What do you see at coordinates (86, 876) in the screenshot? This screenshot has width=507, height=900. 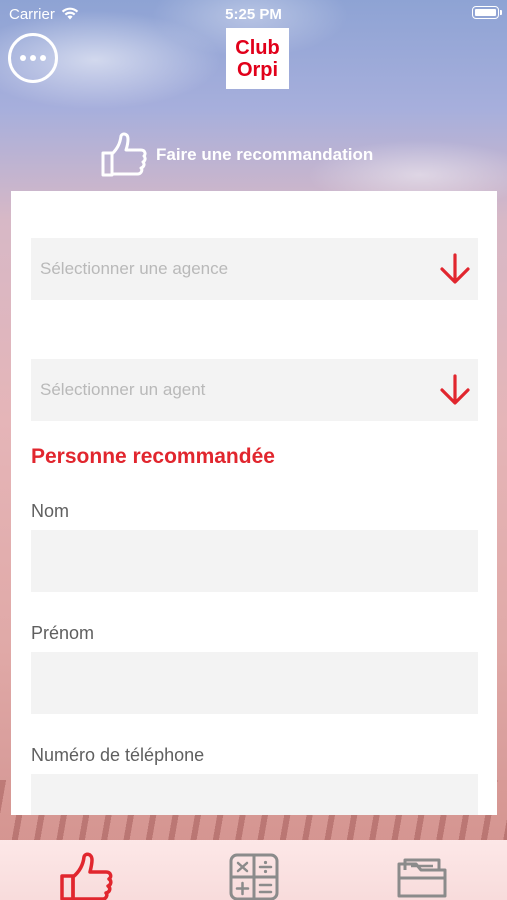 I see `tab-recommend` at bounding box center [86, 876].